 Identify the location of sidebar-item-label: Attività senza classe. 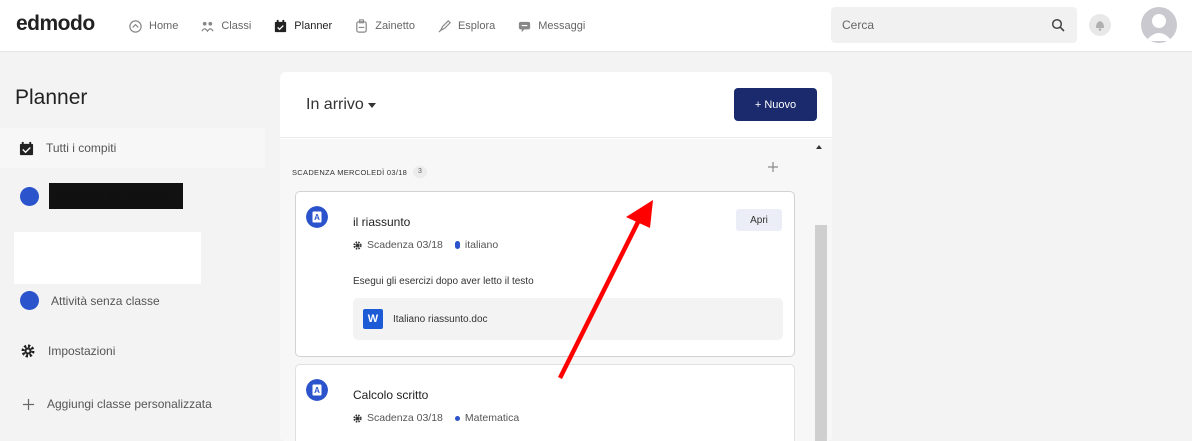
(105, 300).